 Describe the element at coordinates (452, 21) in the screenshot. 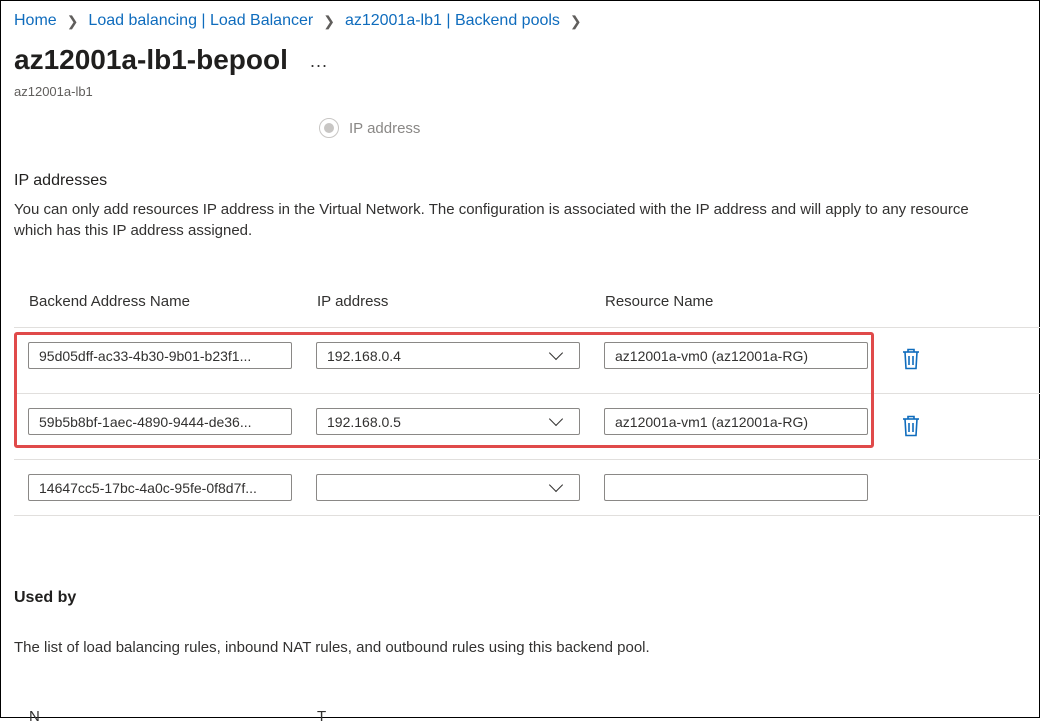

I see `breadcrumb-backend-pools: az12001a-lb1 | Backend pools` at that location.